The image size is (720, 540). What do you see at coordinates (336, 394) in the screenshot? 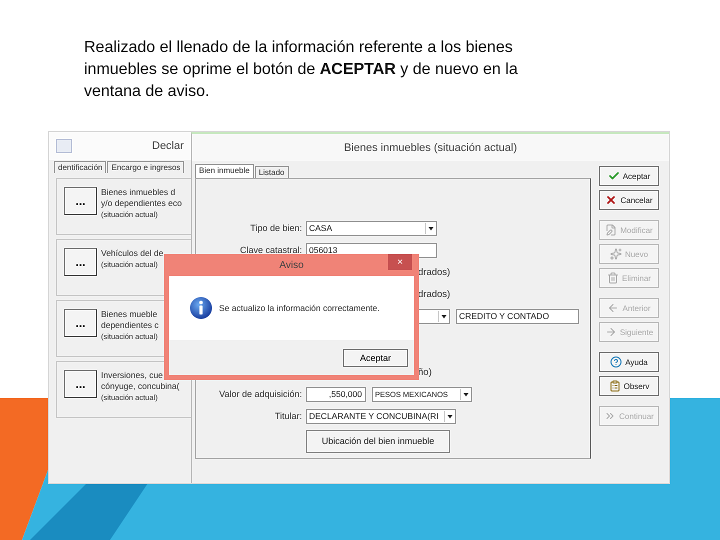
I see `input-field: ,550,000` at bounding box center [336, 394].